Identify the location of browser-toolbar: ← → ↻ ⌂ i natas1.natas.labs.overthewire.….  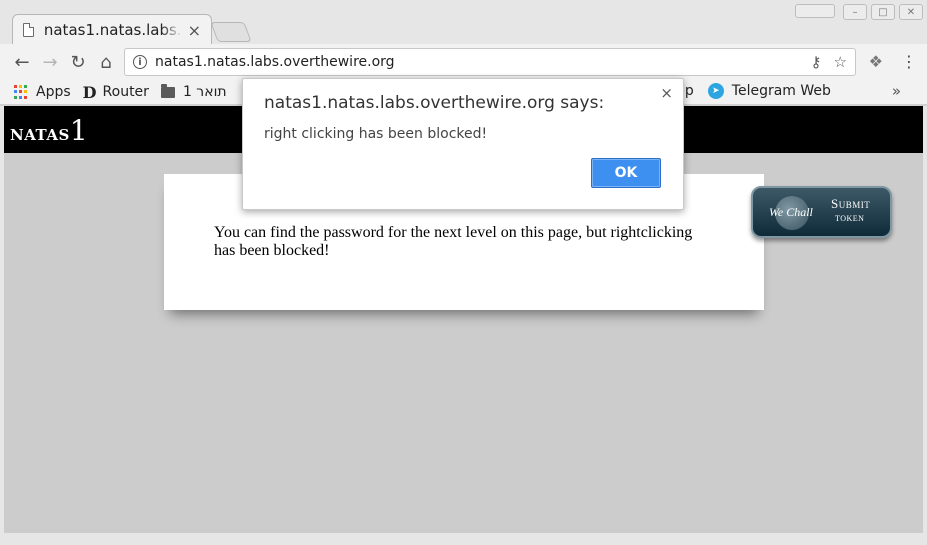
(463, 62).